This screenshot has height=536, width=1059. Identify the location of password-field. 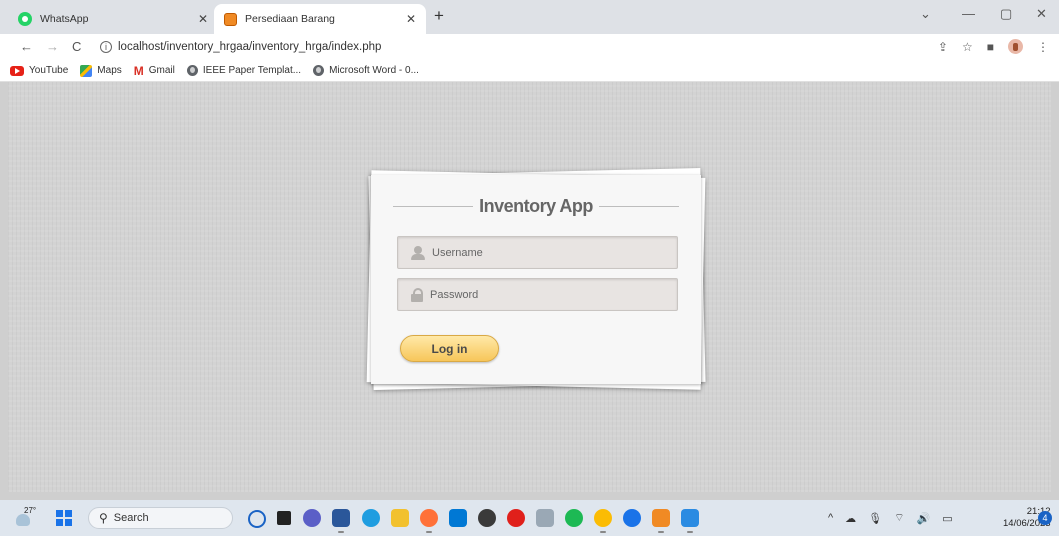
(537, 294).